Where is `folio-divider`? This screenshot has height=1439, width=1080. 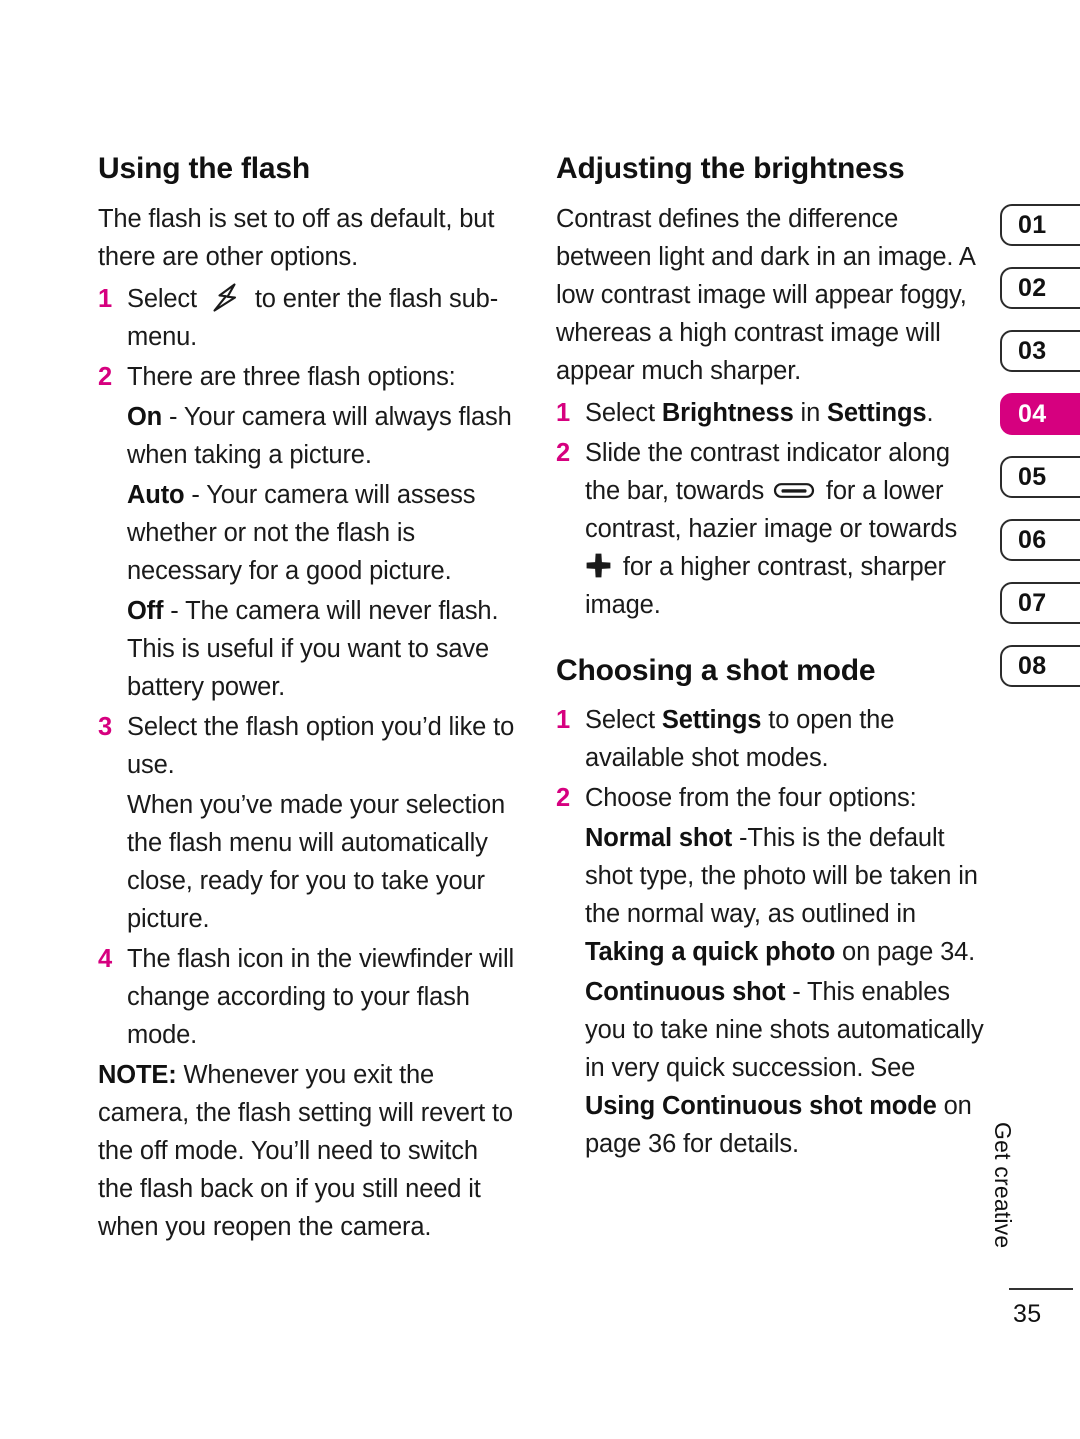 folio-divider is located at coordinates (1041, 1289).